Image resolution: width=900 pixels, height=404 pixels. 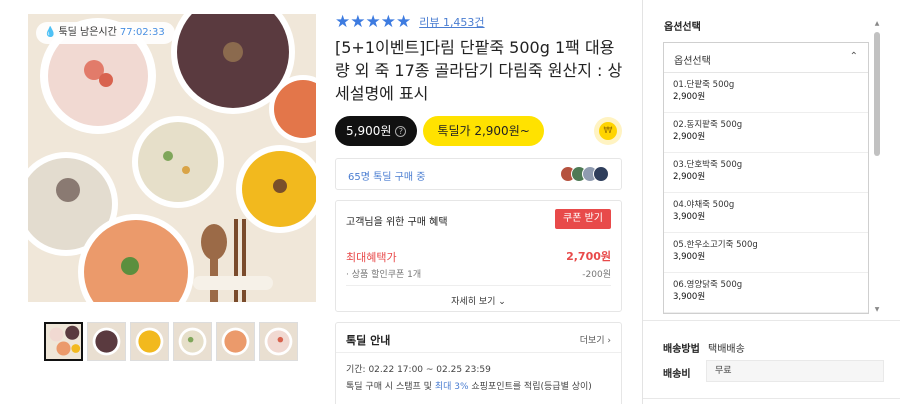 What do you see at coordinates (642, 202) in the screenshot?
I see `panel-divider` at bounding box center [642, 202].